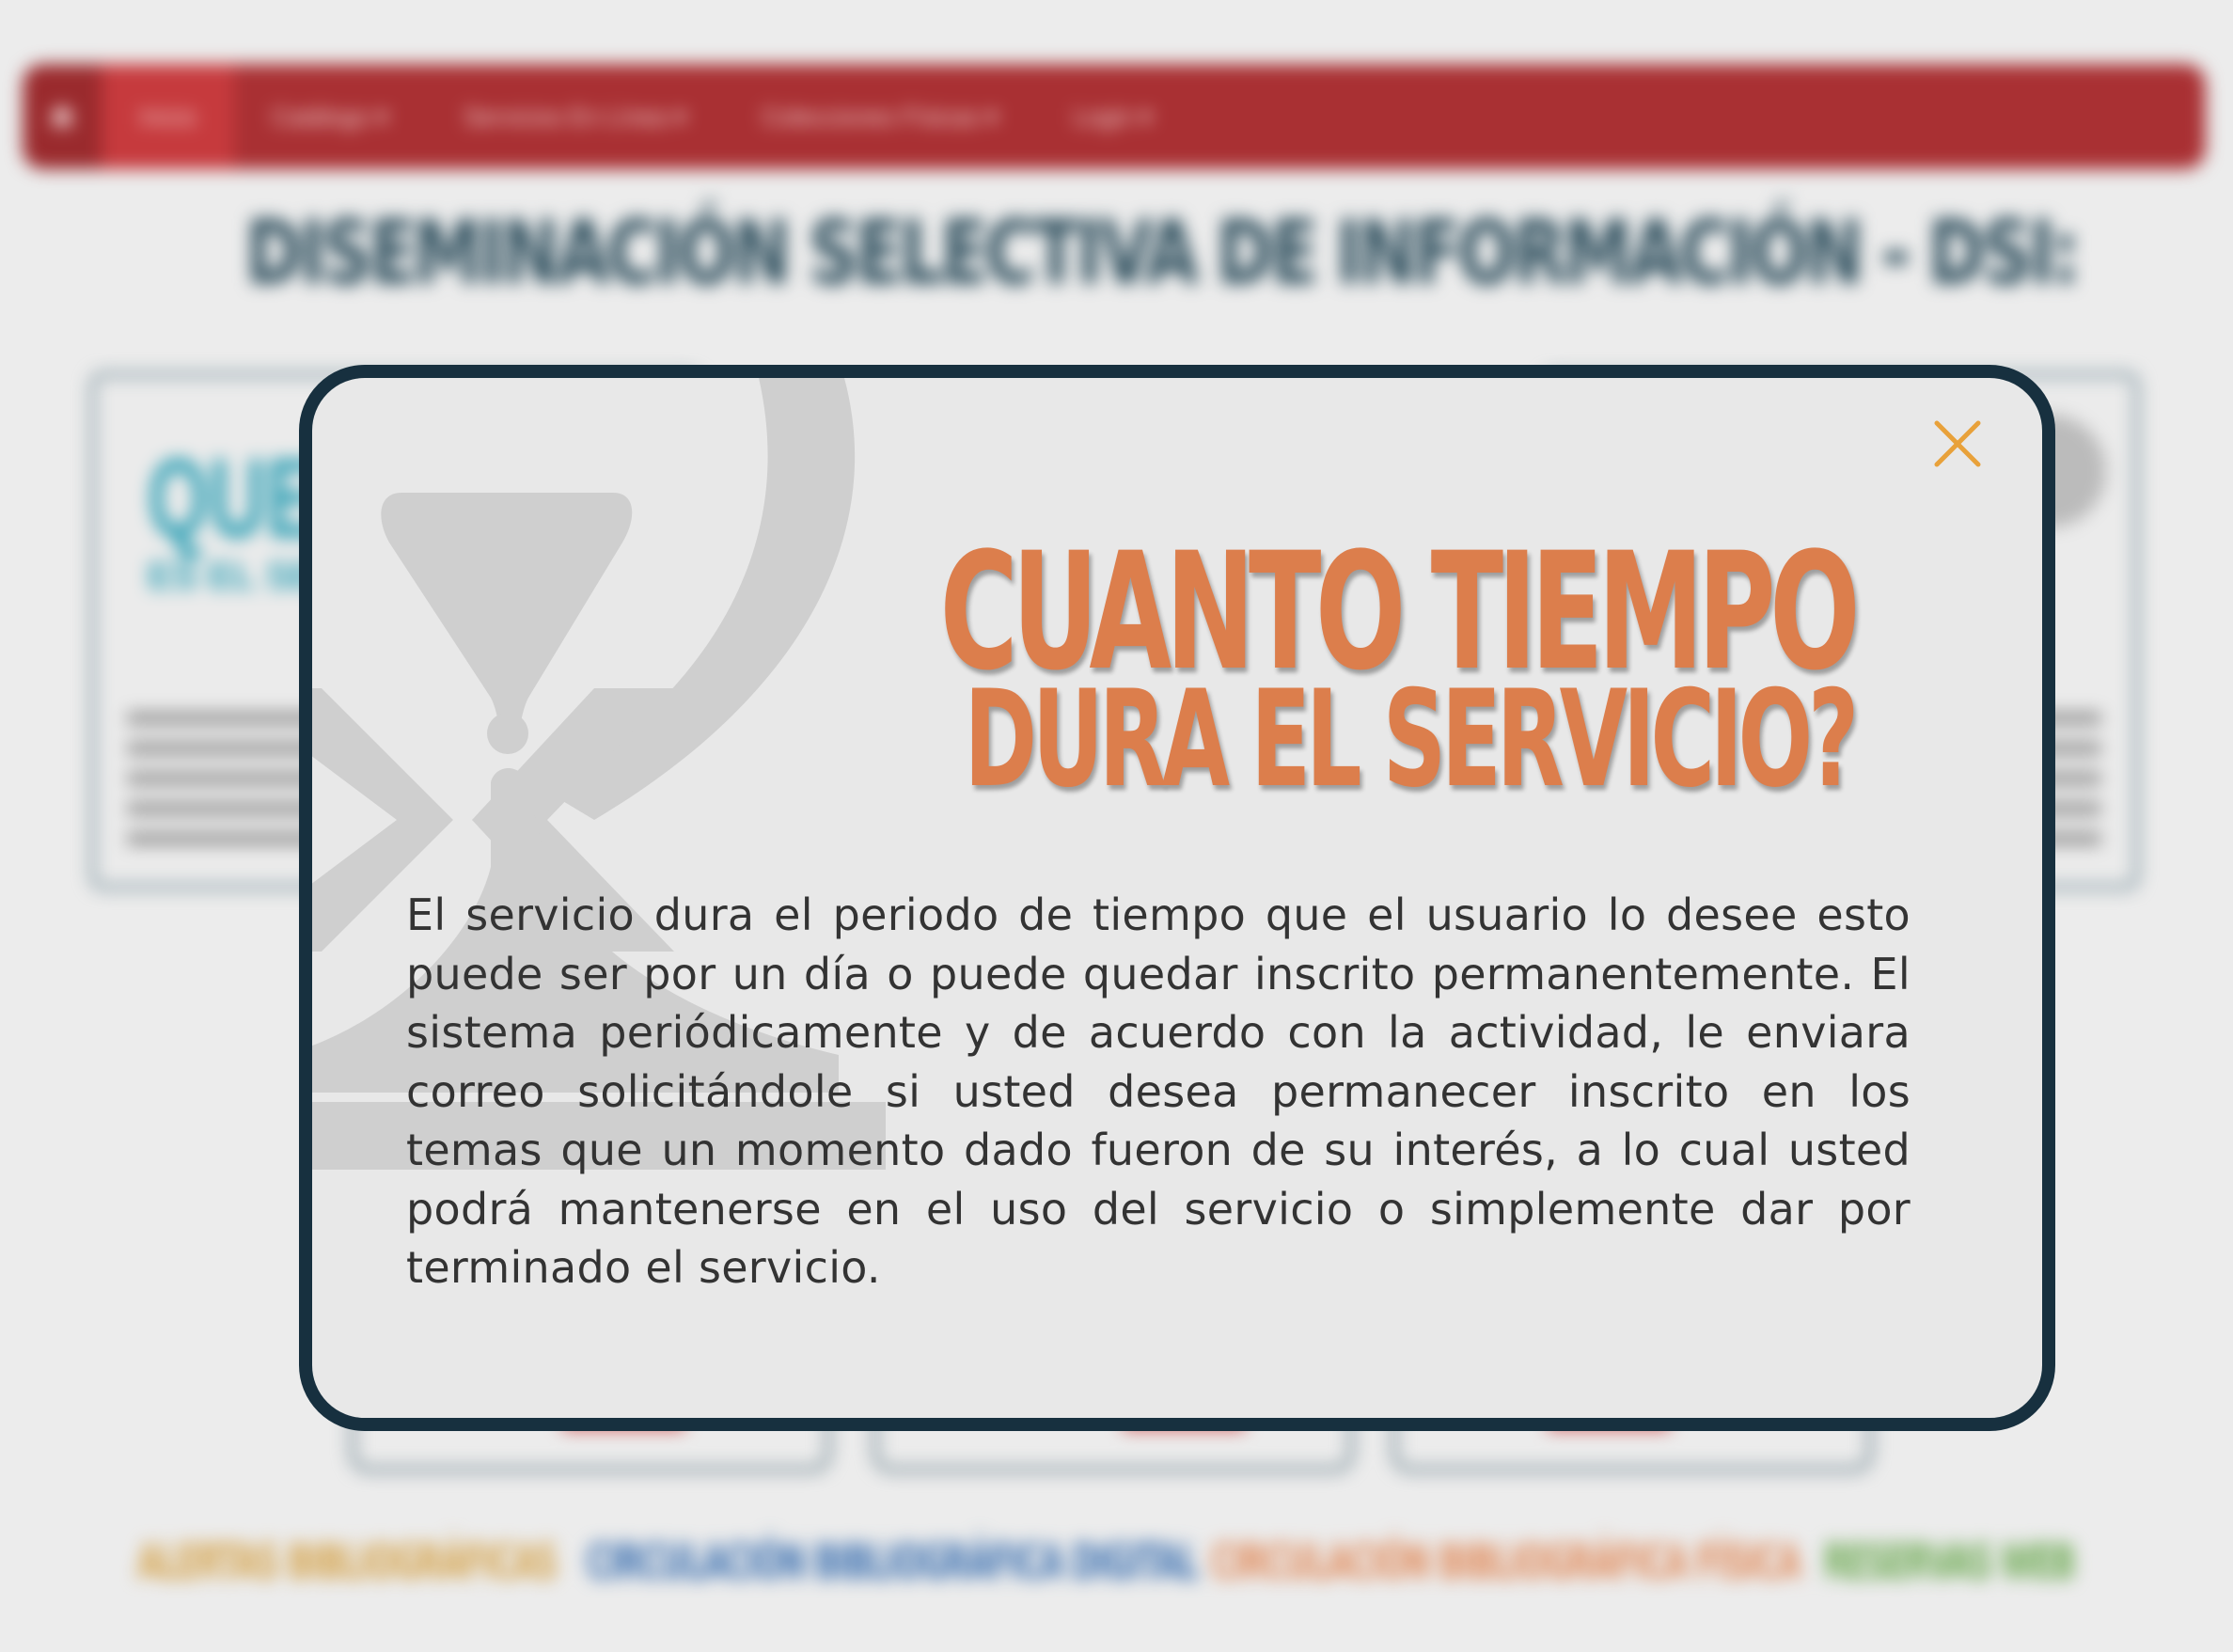  I want to click on nav-item-catalogo: Catálogo ▾, so click(330, 117).